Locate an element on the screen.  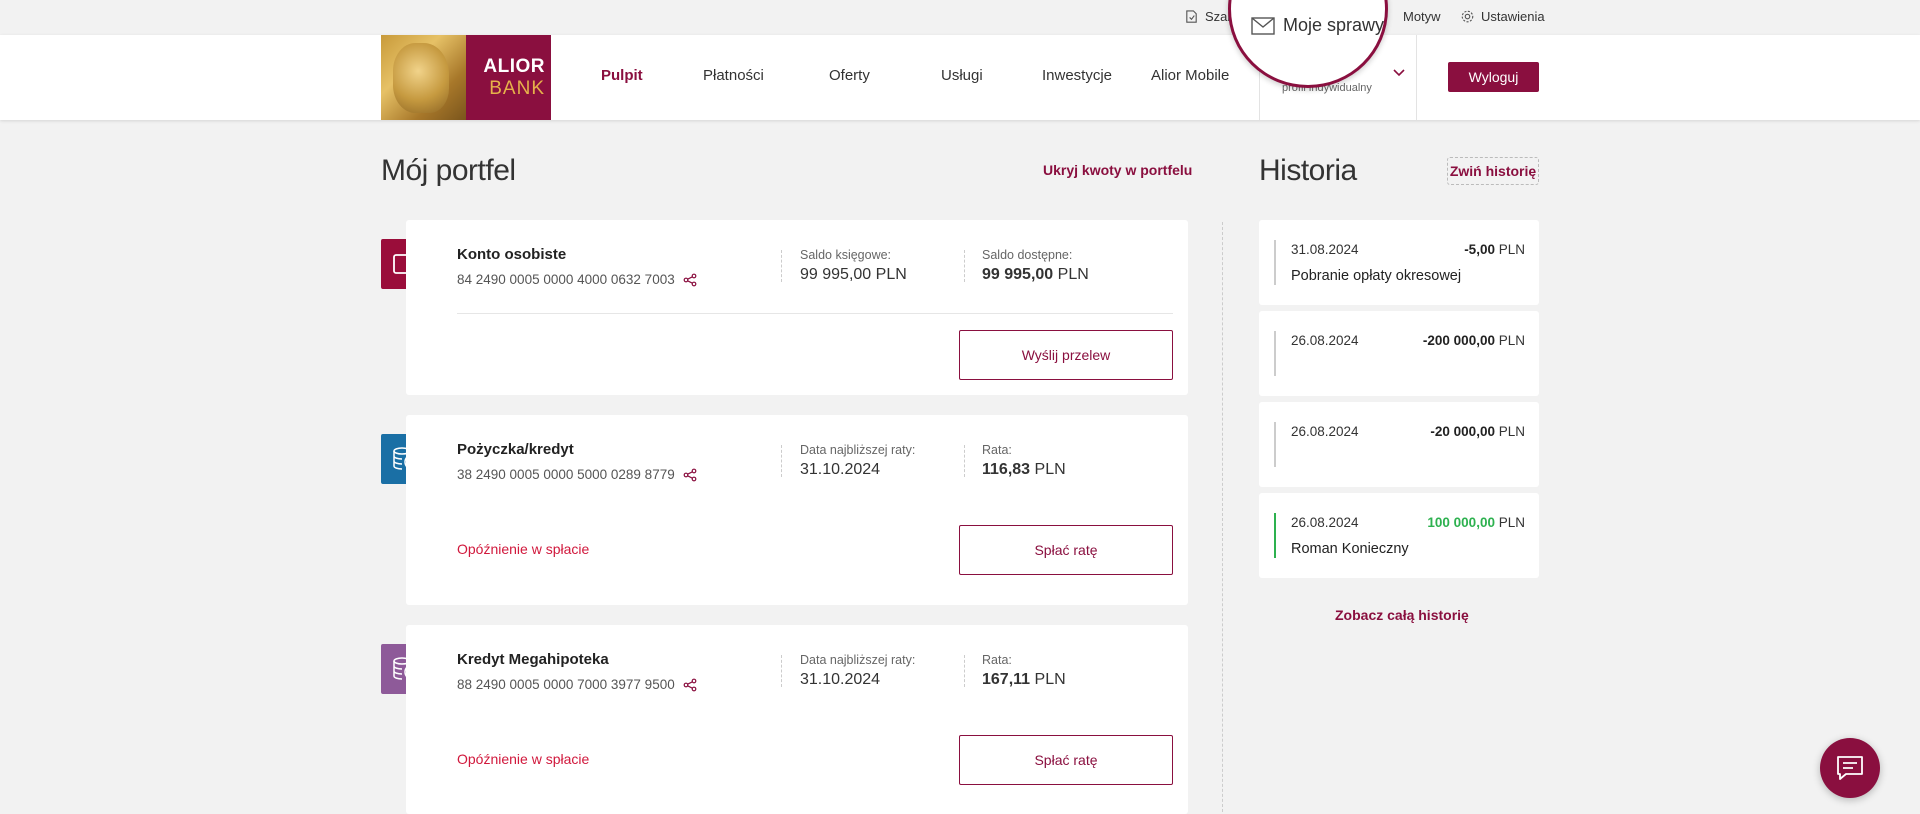
utility-bar: Szab Motyw Ustawienia is located at coordinates (960, 17).